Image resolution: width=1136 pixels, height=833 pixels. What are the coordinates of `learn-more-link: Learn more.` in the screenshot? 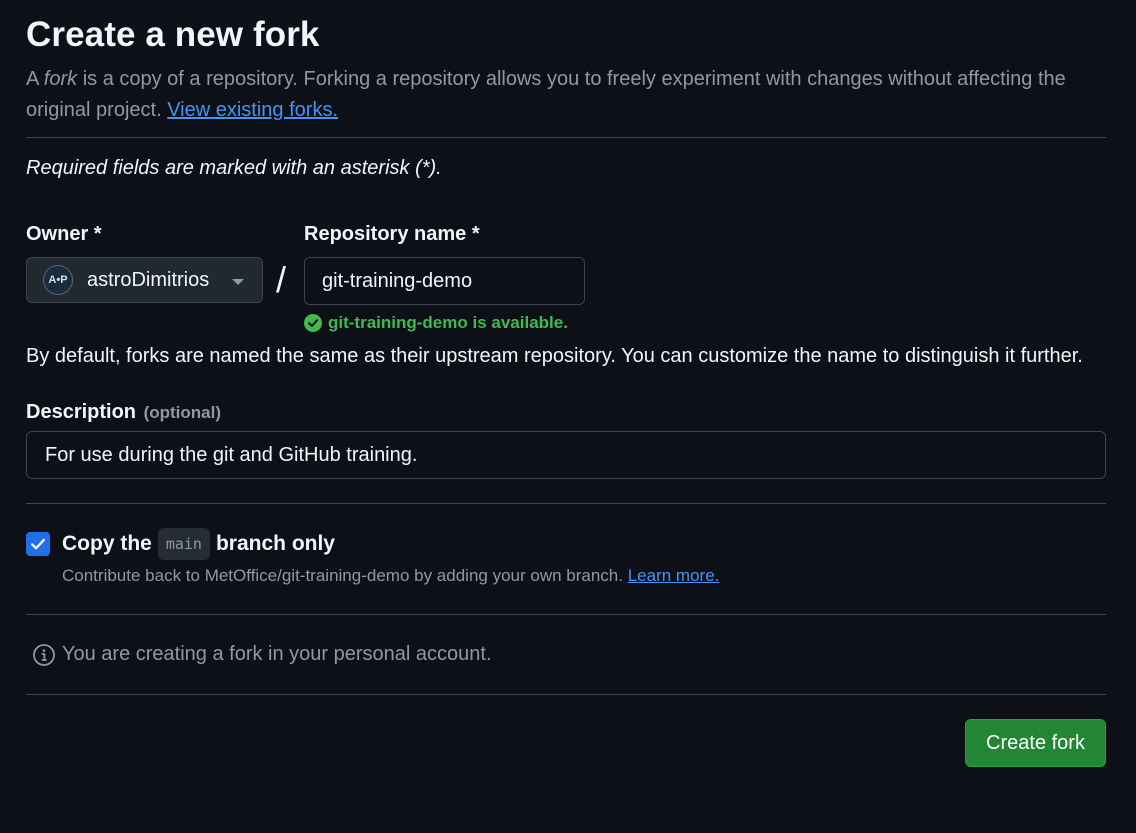 It's located at (674, 575).